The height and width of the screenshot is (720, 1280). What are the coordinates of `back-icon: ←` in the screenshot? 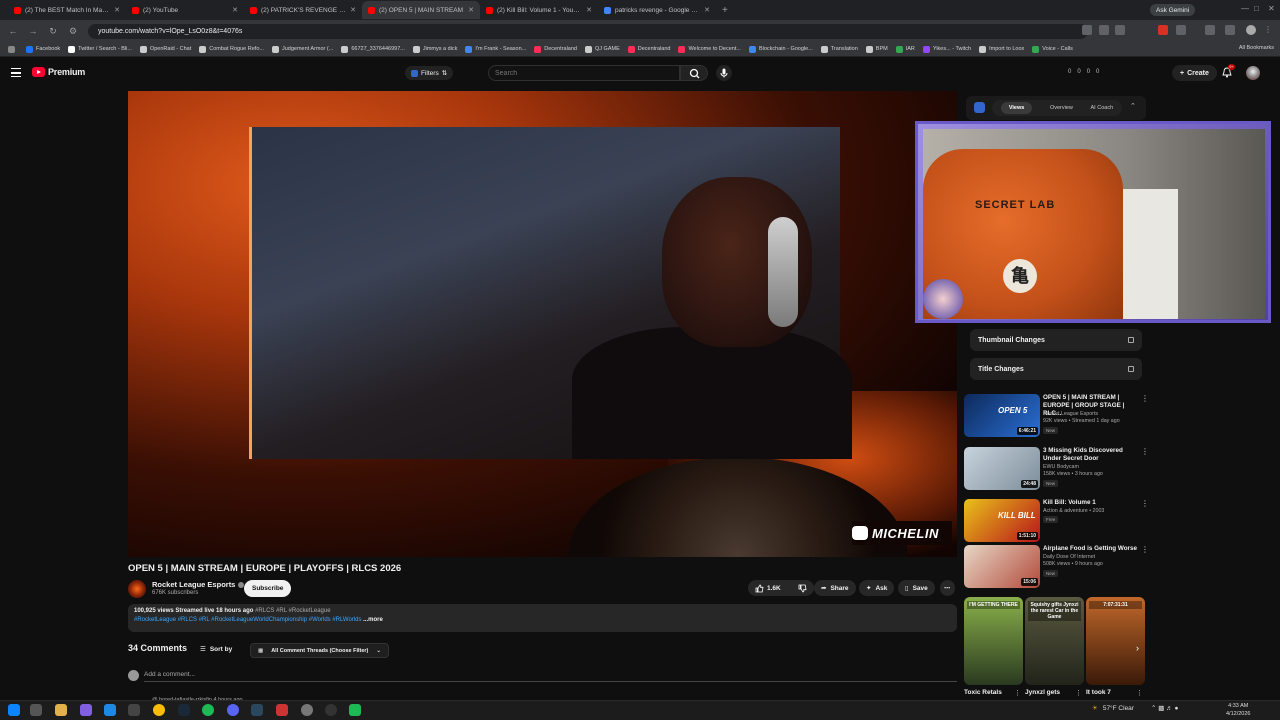 It's located at (13, 31).